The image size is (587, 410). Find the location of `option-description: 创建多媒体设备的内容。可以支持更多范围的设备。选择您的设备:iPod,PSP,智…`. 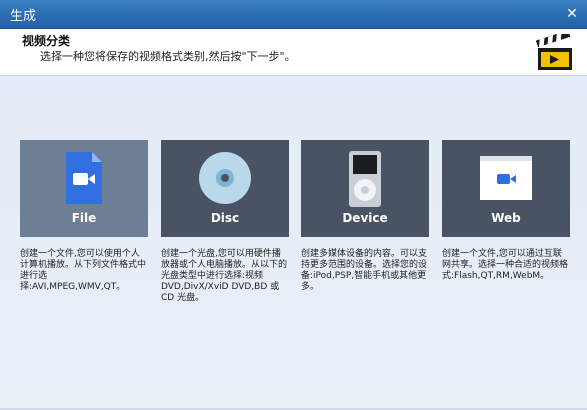

option-description: 创建多媒体设备的内容。可以支持更多范围的设备。选择您的设备:iPod,PSP,智… is located at coordinates (364, 270).